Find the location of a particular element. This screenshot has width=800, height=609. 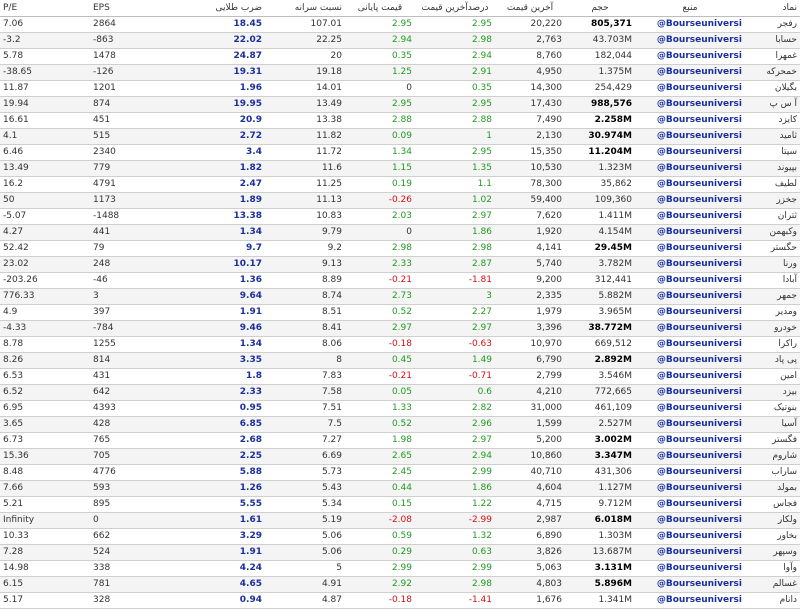

cell-volume: 461,109 is located at coordinates (600, 408).